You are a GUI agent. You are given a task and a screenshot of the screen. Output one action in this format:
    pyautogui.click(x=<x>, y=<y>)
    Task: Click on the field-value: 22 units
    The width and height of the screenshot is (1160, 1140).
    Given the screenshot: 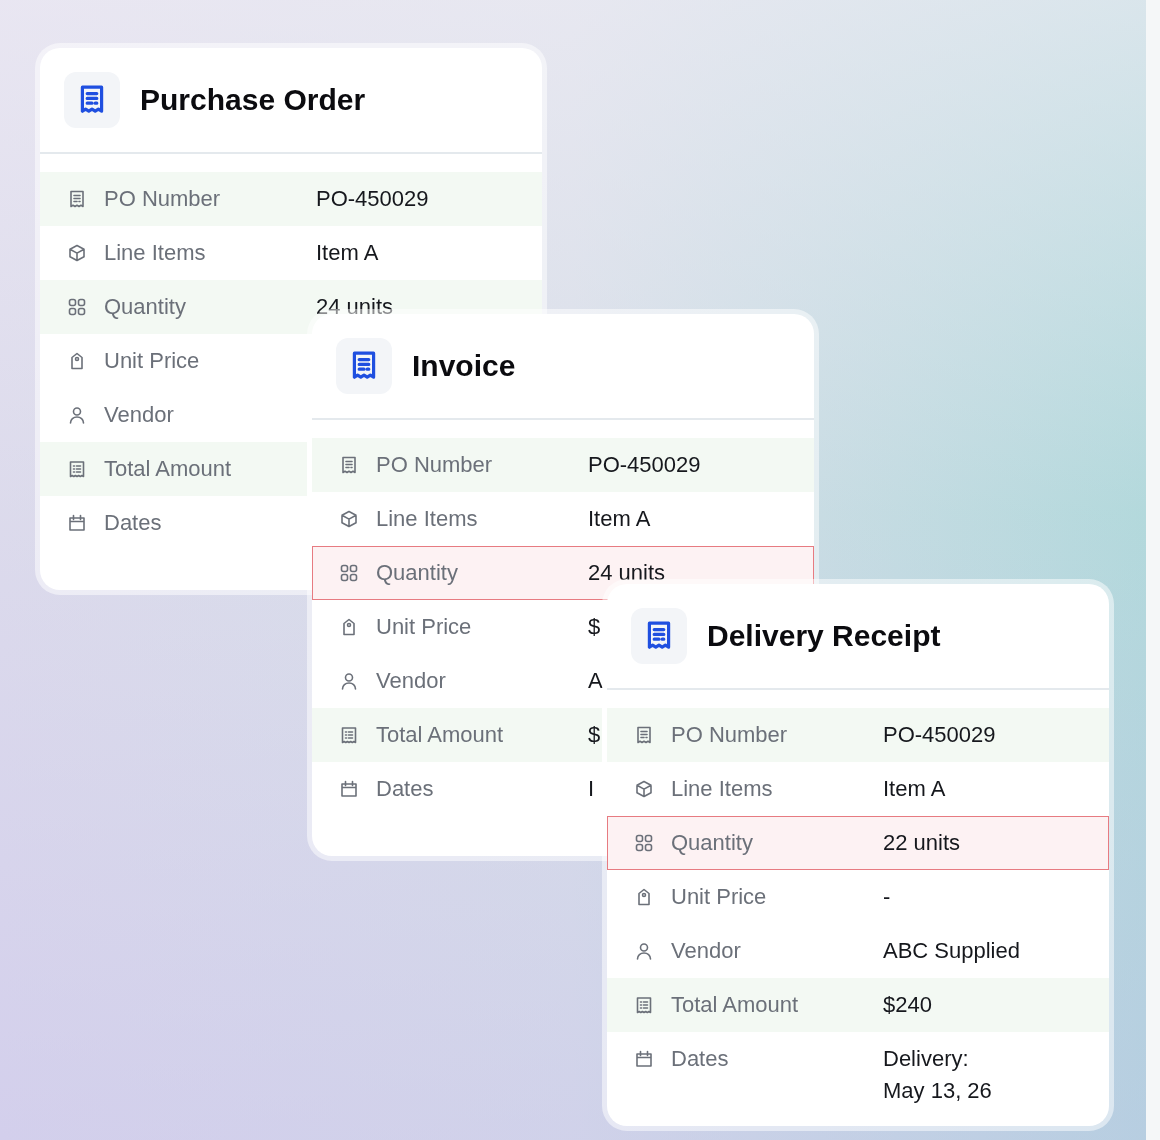 What is the action you would take?
    pyautogui.click(x=922, y=843)
    